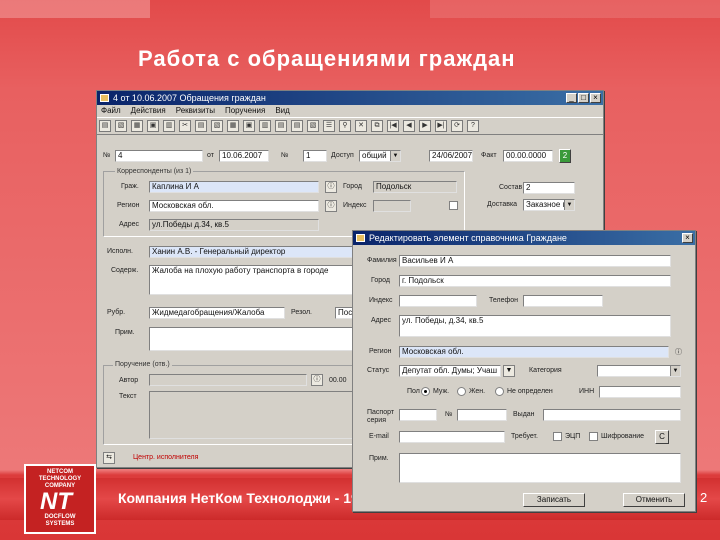  Describe the element at coordinates (425, 391) in the screenshot. I see `male-radio` at that location.